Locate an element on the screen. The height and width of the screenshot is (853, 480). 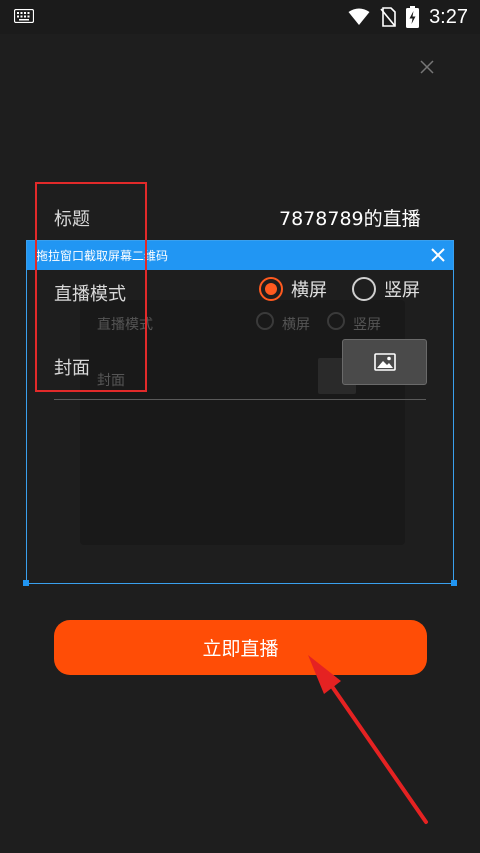
mode-option-label: 横屏 is located at coordinates (309, 290).